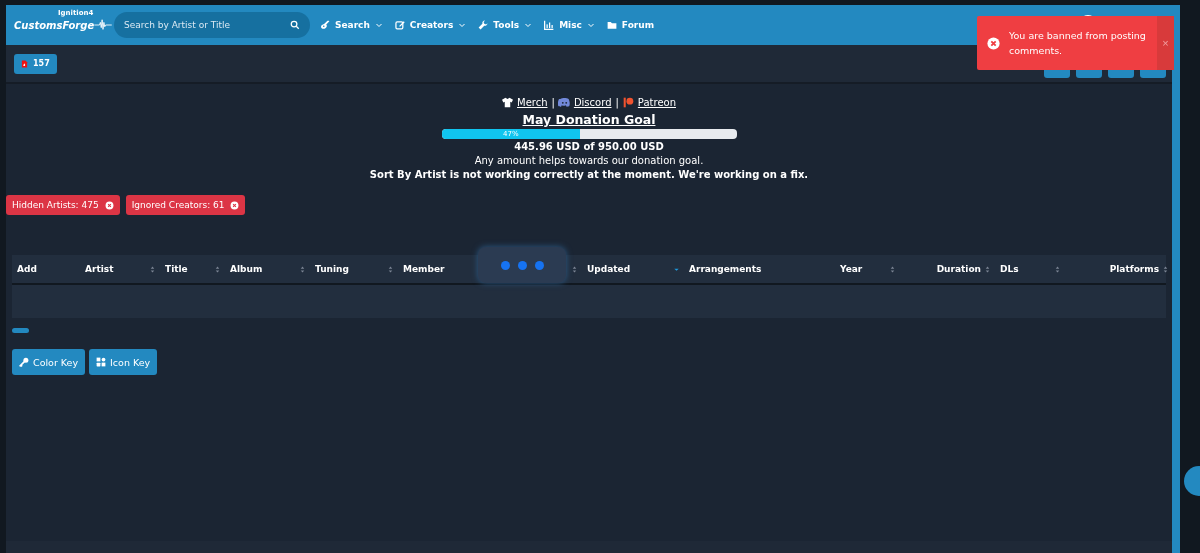 The width and height of the screenshot is (1200, 553). What do you see at coordinates (532, 102) in the screenshot?
I see `link: Merch` at bounding box center [532, 102].